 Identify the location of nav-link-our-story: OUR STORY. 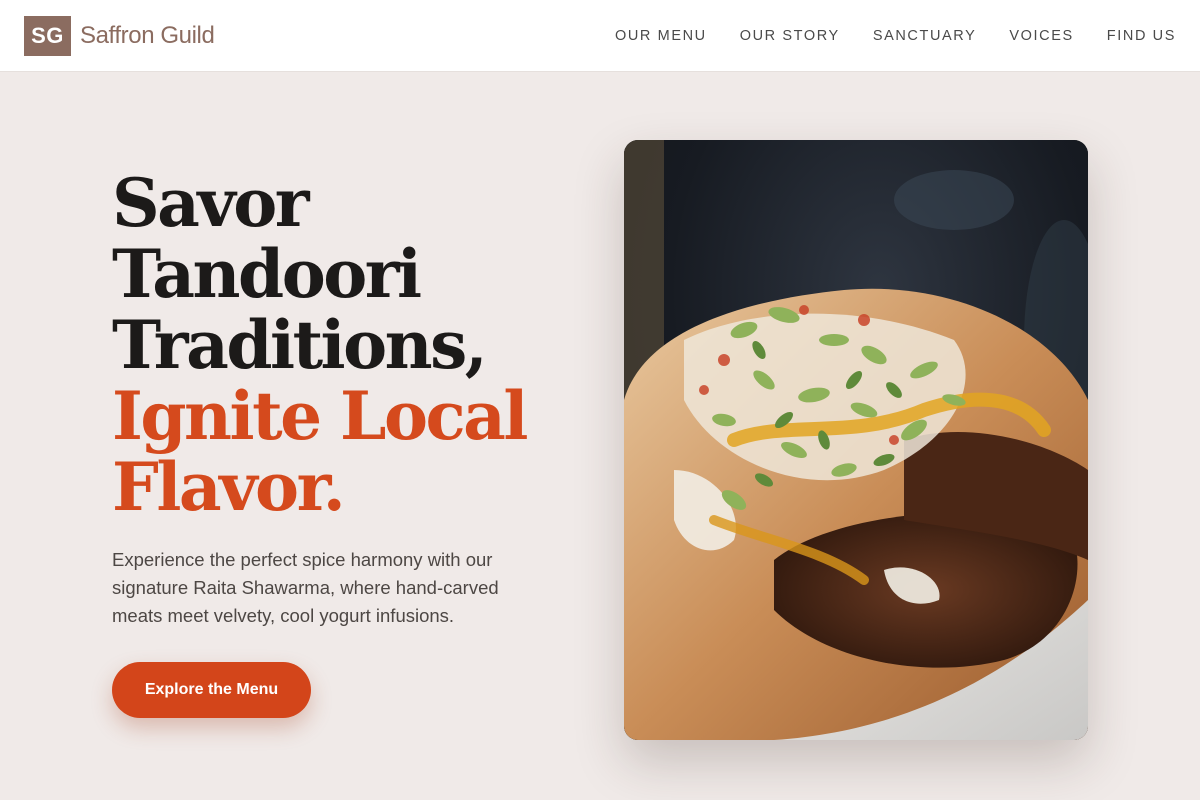
(790, 36).